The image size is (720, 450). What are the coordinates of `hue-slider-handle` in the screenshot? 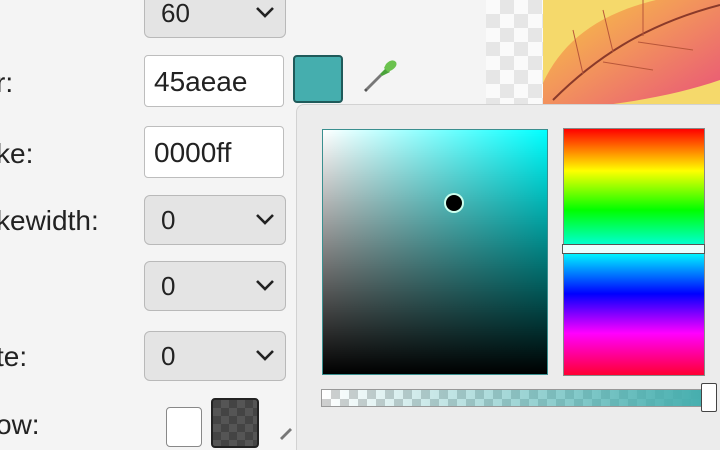 It's located at (633, 249).